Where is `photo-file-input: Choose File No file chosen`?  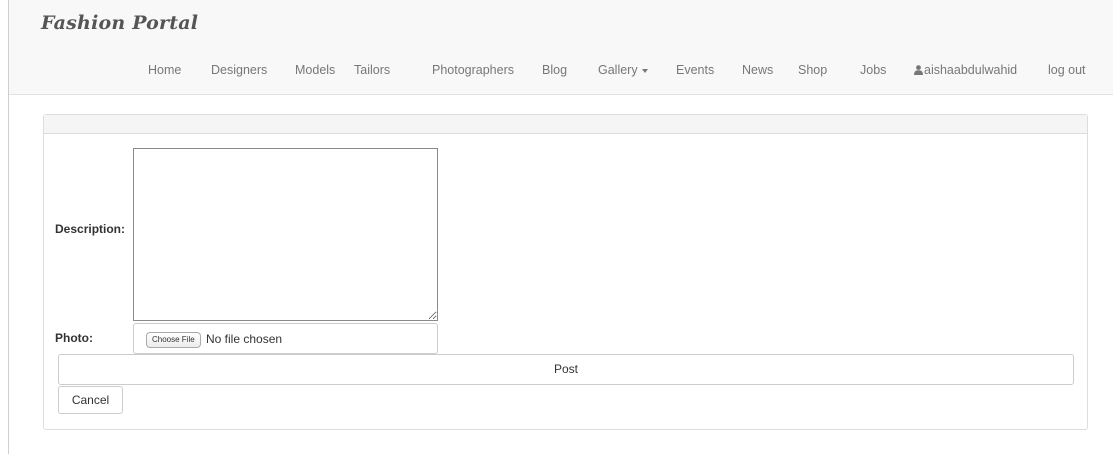 photo-file-input: Choose File No file chosen is located at coordinates (285, 338).